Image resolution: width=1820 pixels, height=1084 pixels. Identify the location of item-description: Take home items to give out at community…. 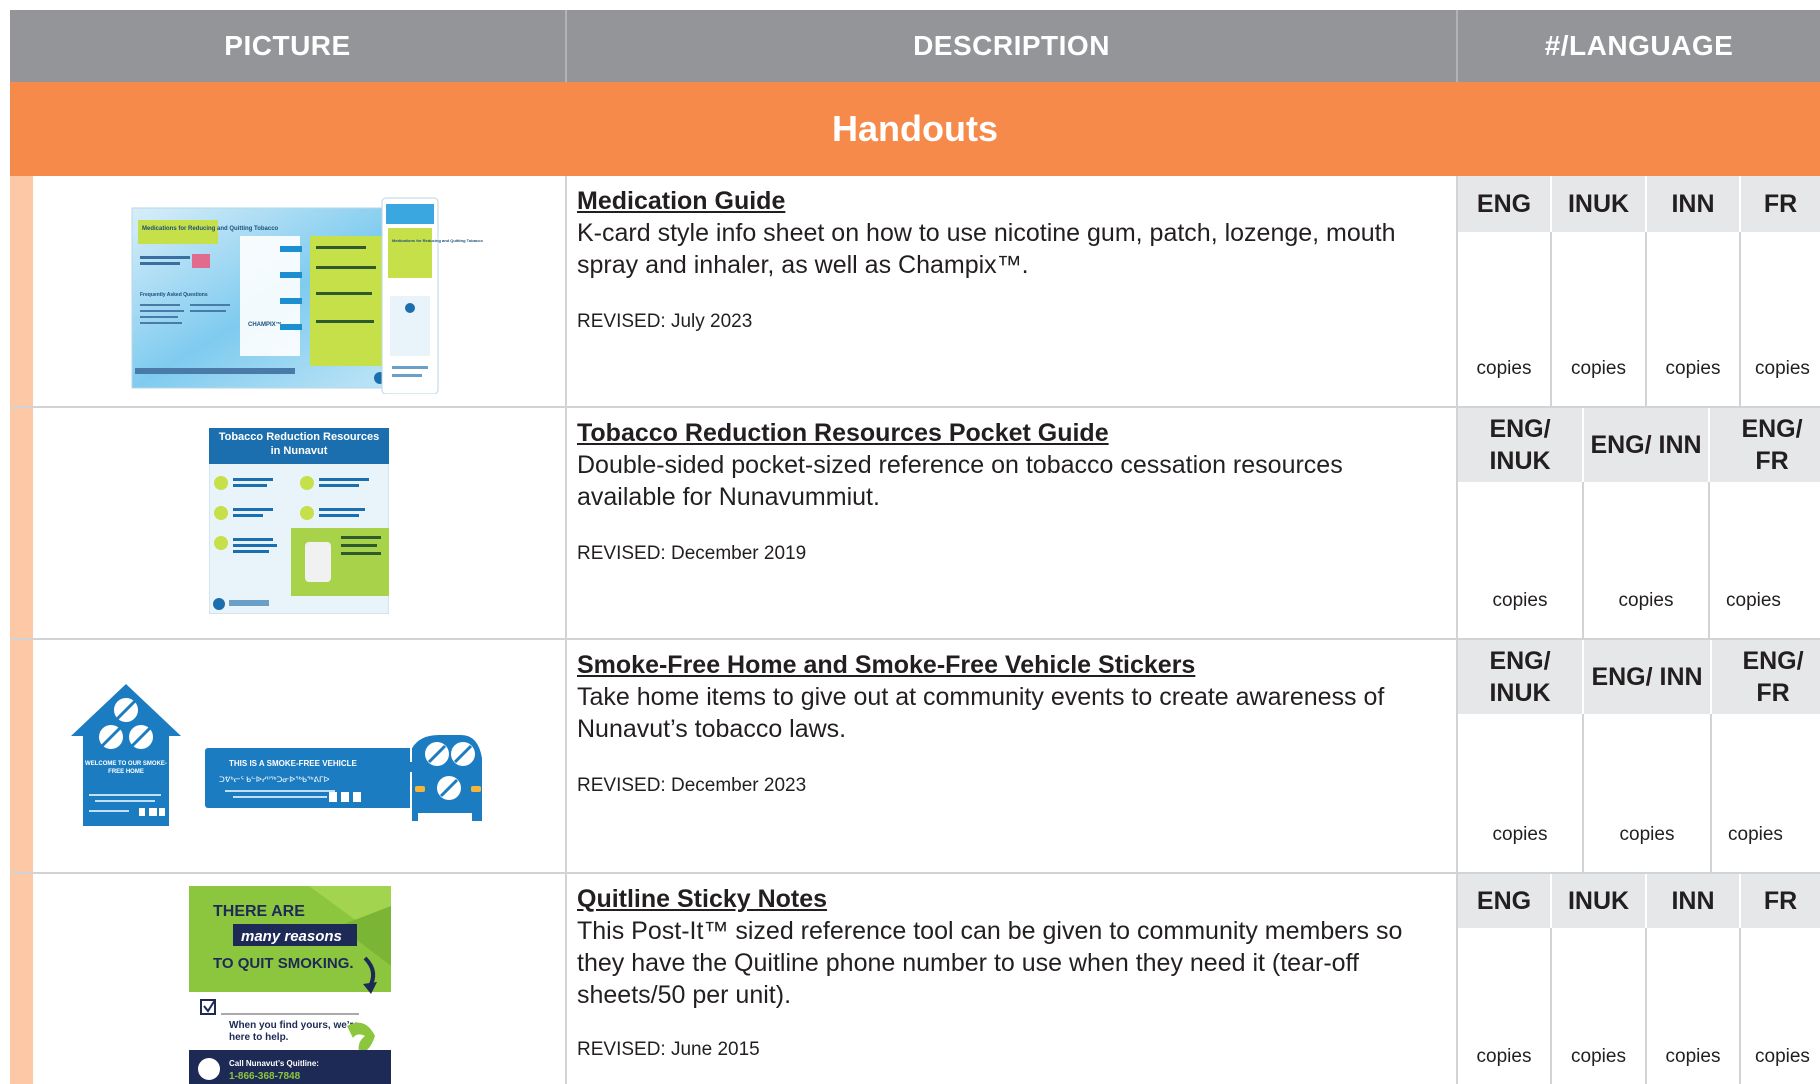
(981, 713).